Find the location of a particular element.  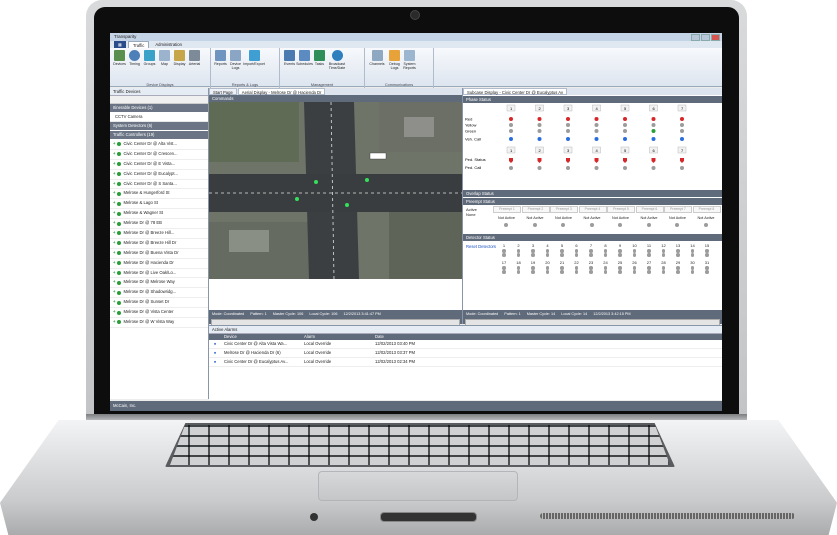

tab-start-page: Start Page is located at coordinates (223, 91).